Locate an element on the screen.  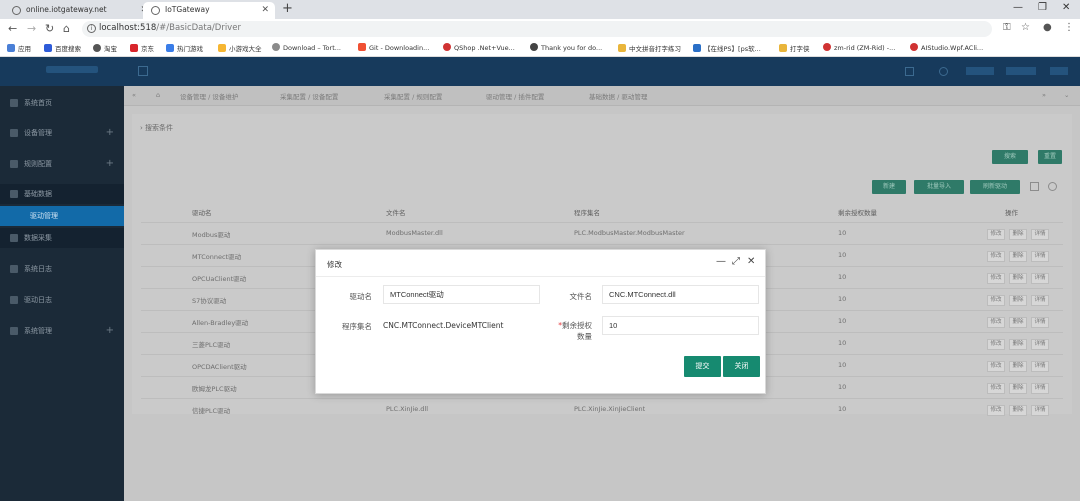
tab-rule-config: 采集配置 / 规则配置 is located at coordinates (413, 96).